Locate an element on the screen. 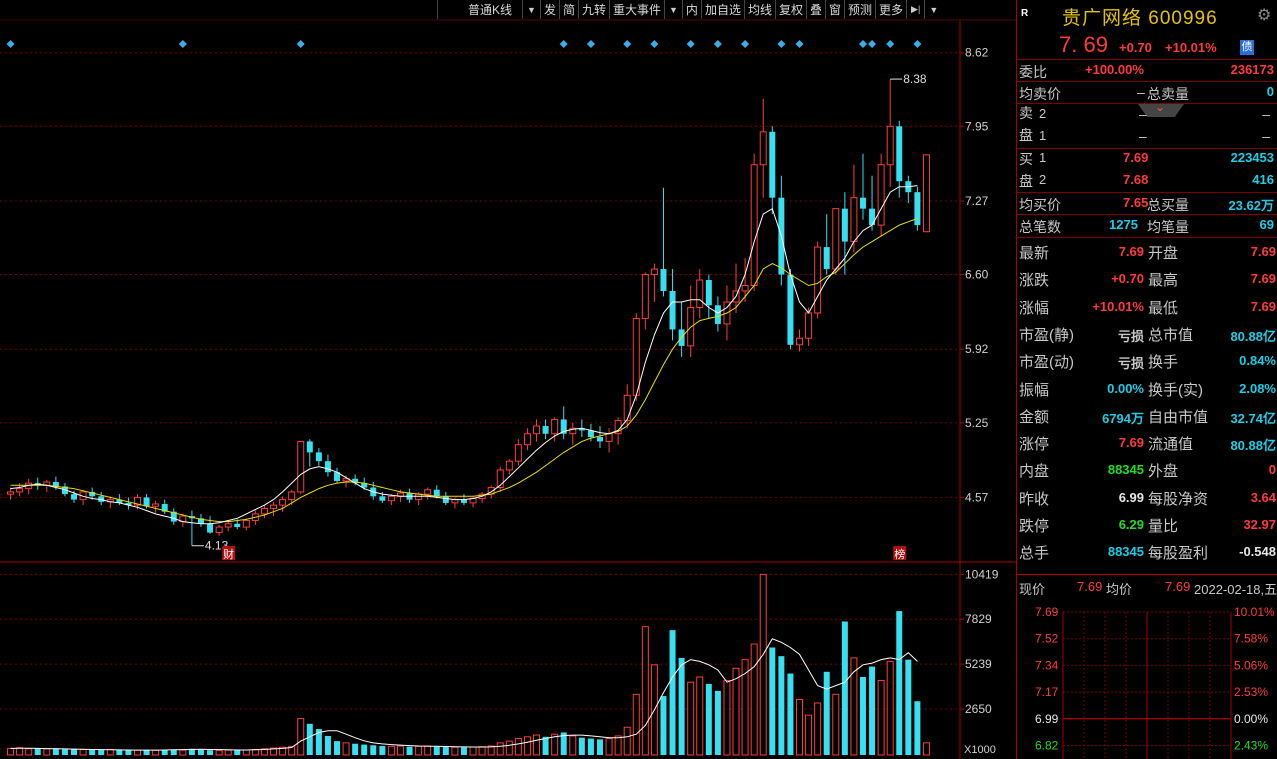  stat-row: 跌停 6.29 量比 32.97 is located at coordinates (1147, 524).